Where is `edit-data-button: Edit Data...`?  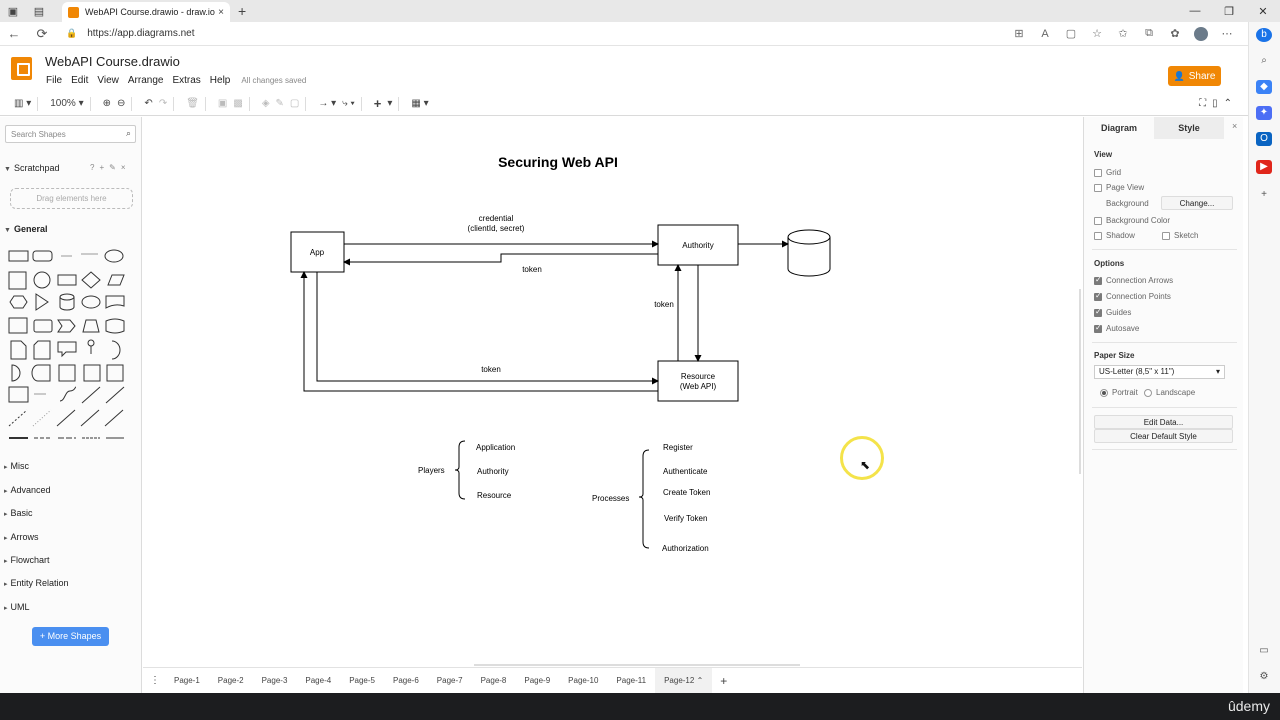 edit-data-button: Edit Data... is located at coordinates (1163, 422).